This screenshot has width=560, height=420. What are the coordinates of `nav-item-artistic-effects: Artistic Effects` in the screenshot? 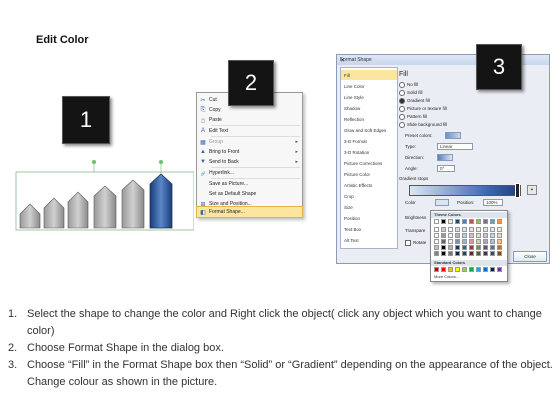 It's located at (369, 185).